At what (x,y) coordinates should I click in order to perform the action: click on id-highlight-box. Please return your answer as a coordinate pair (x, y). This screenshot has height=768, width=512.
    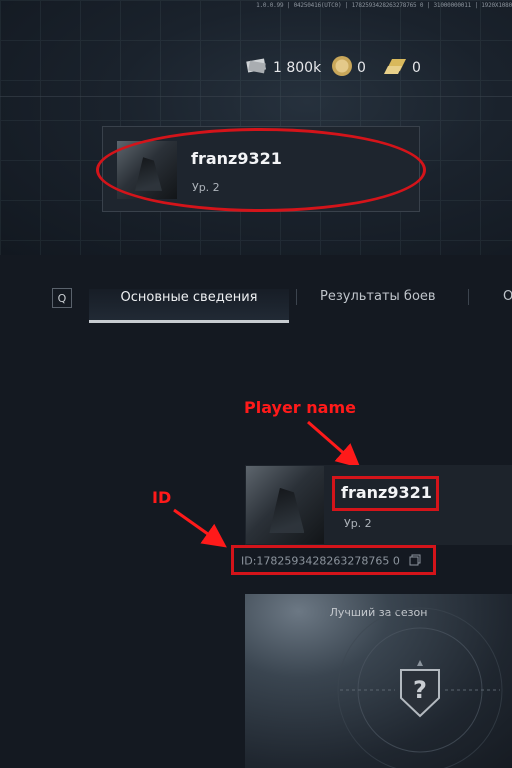
    Looking at the image, I should click on (333, 560).